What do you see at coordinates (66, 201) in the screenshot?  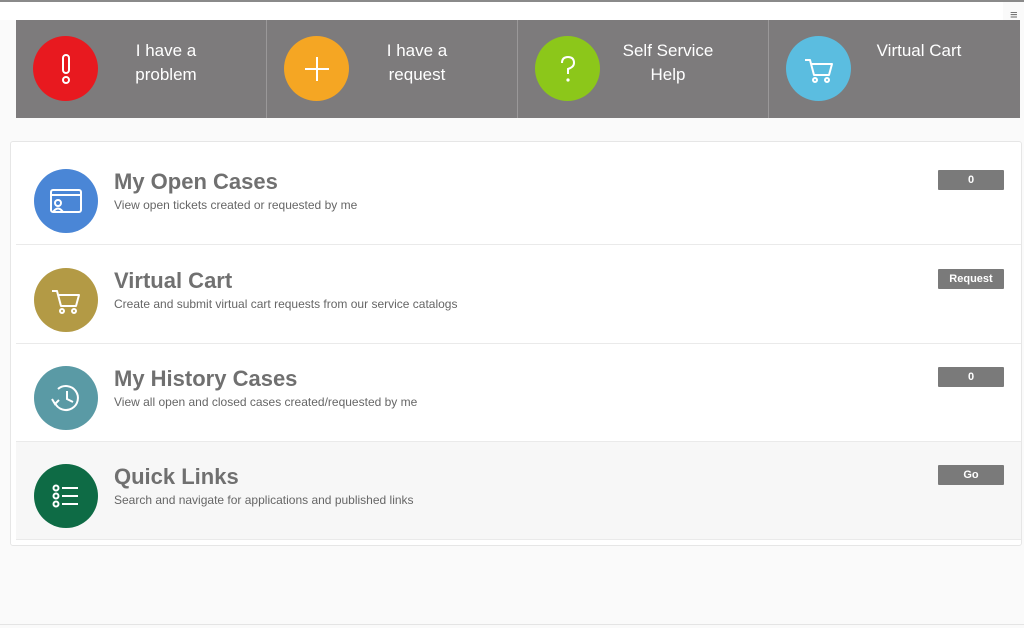 I see `open-cases-icon` at bounding box center [66, 201].